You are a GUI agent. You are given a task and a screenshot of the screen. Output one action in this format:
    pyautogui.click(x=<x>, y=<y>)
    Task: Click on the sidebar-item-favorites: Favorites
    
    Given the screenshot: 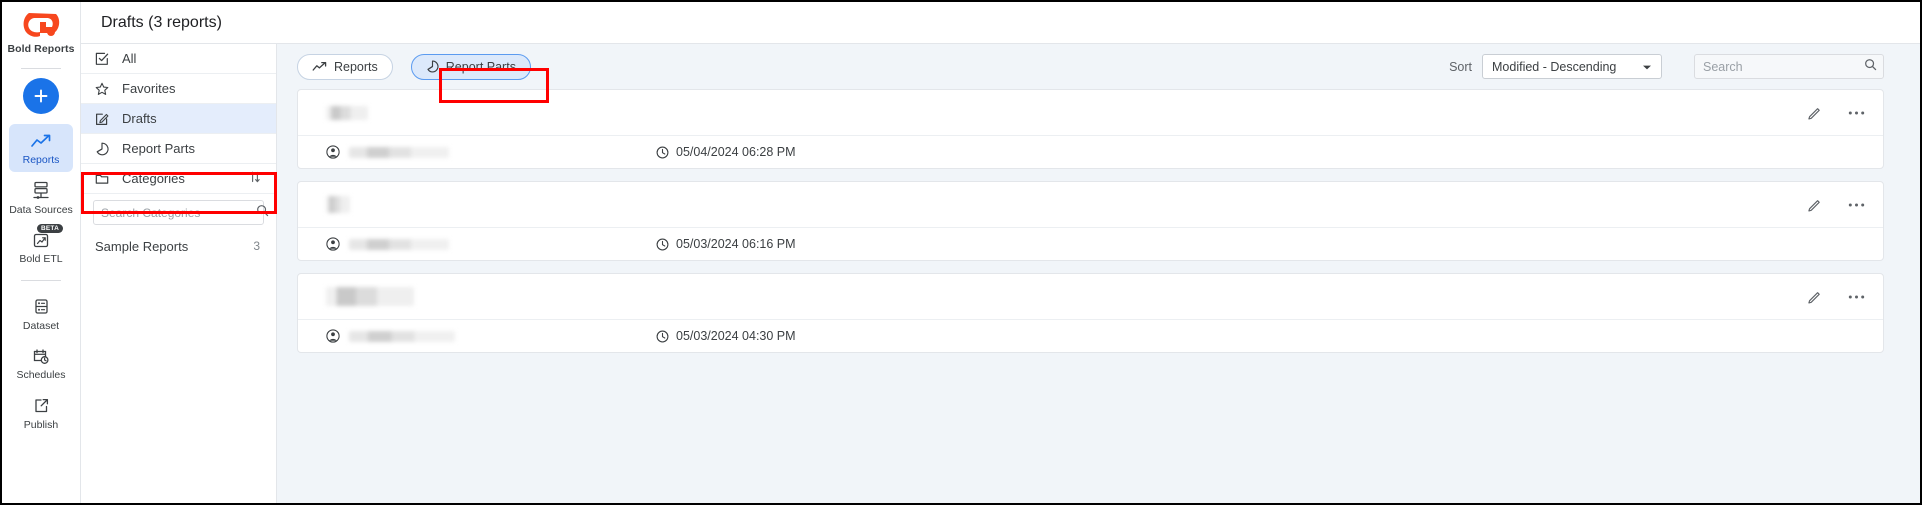 What is the action you would take?
    pyautogui.click(x=178, y=89)
    